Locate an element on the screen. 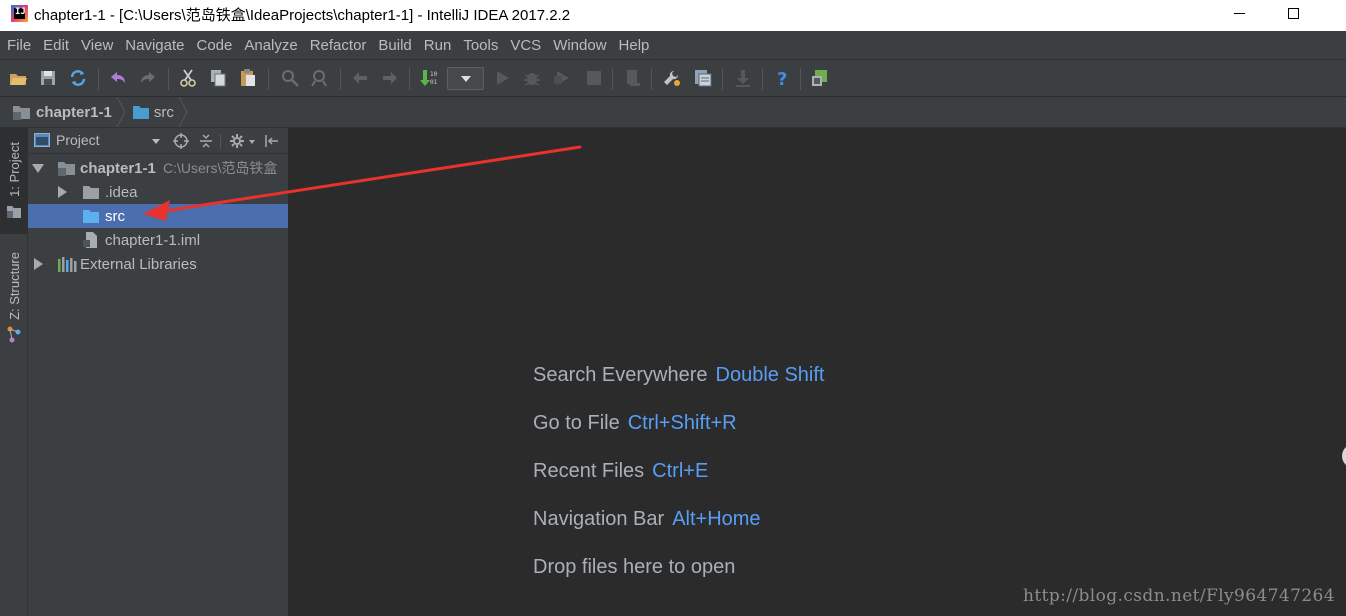 This screenshot has height=616, width=1346. edge-scroll-handle is located at coordinates (1344, 456).